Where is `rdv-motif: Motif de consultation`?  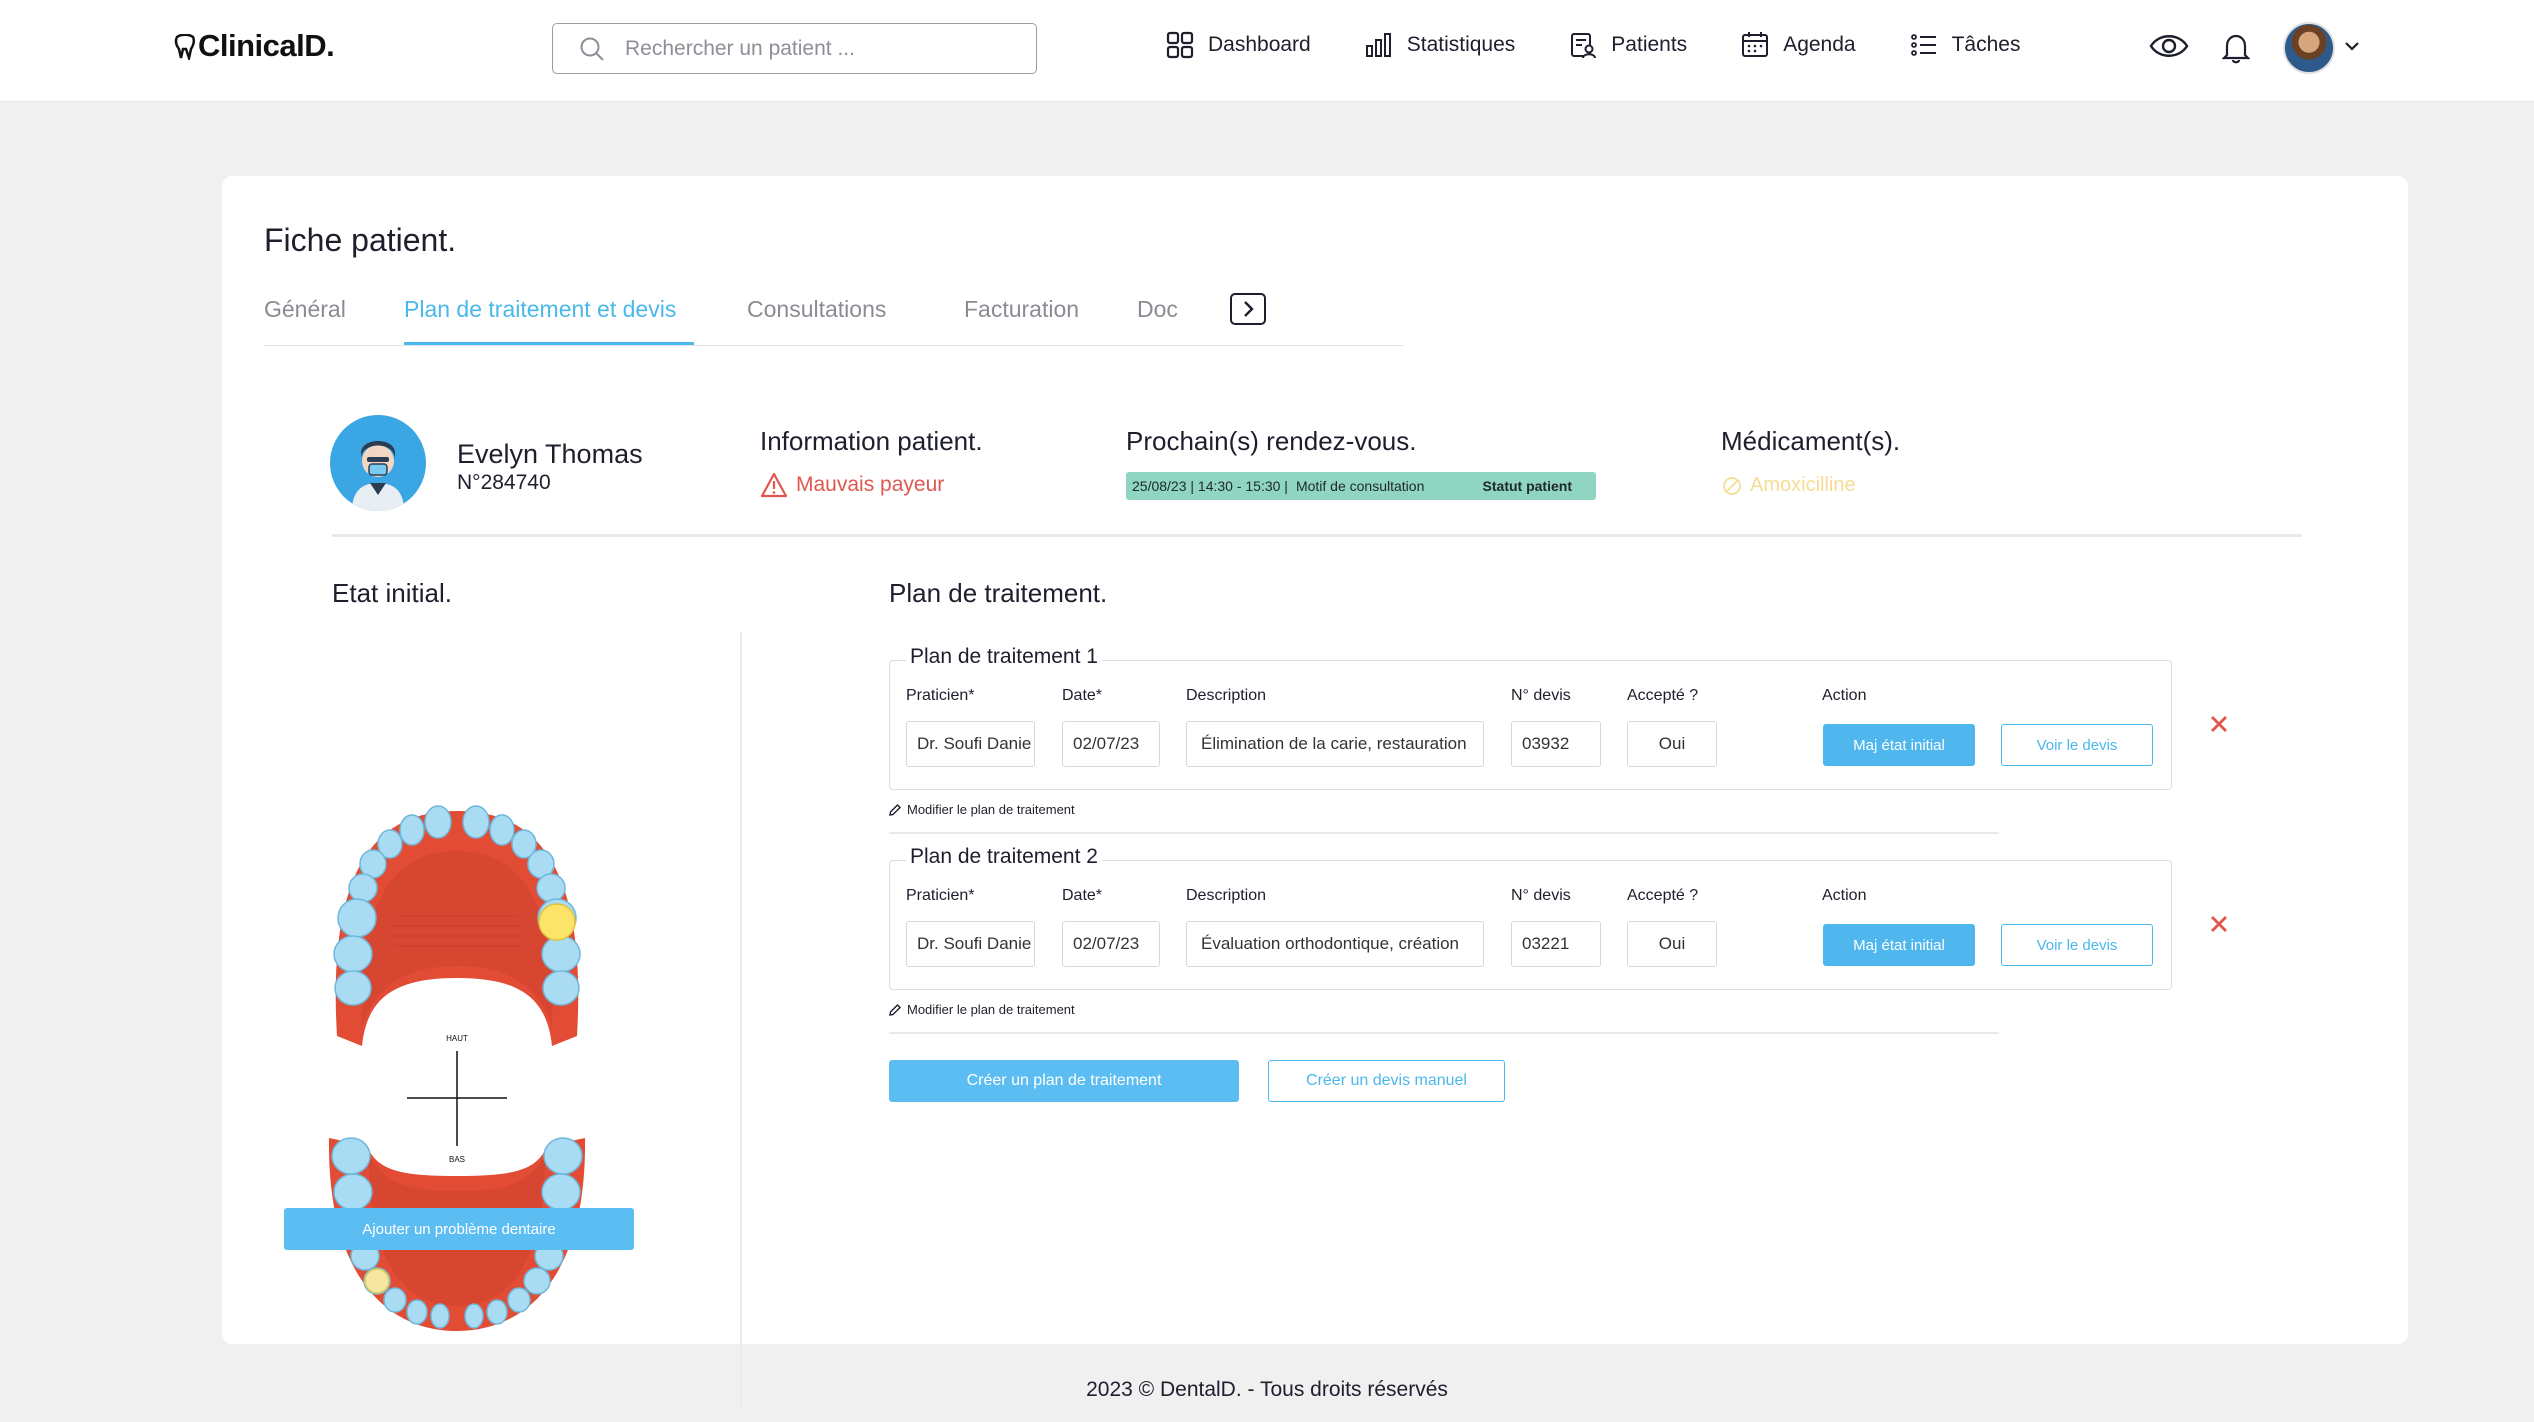 rdv-motif: Motif de consultation is located at coordinates (1360, 486).